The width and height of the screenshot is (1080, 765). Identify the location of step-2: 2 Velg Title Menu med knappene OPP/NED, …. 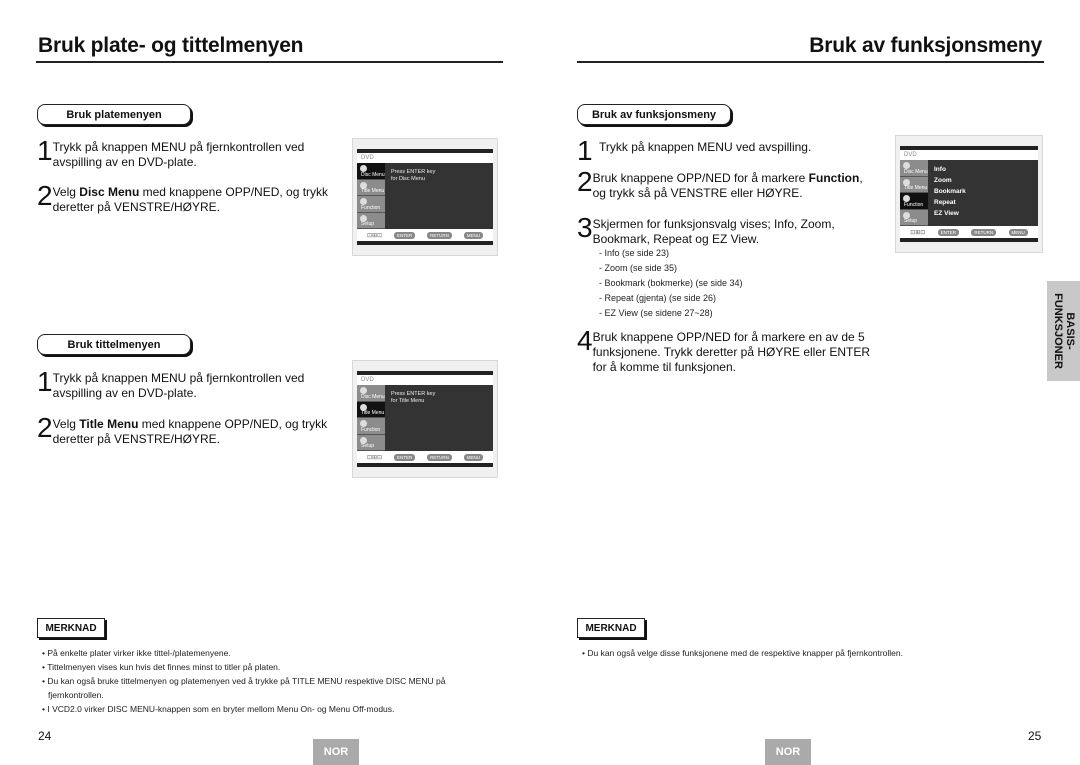
(187, 429).